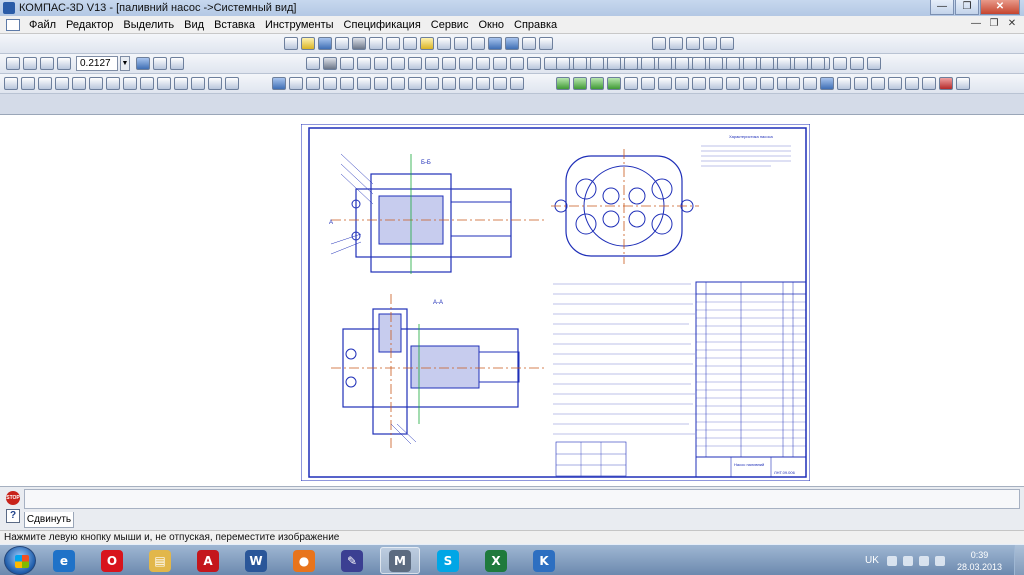 This screenshot has width=1024, height=575. I want to click on variables-fx-icon, so click(529, 43).